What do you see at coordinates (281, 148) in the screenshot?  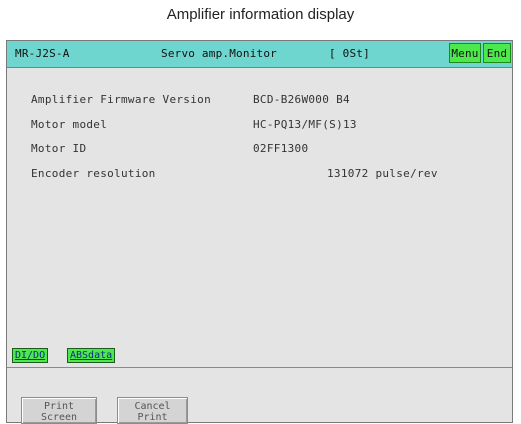 I see `motor-id-value: 02FF1300` at bounding box center [281, 148].